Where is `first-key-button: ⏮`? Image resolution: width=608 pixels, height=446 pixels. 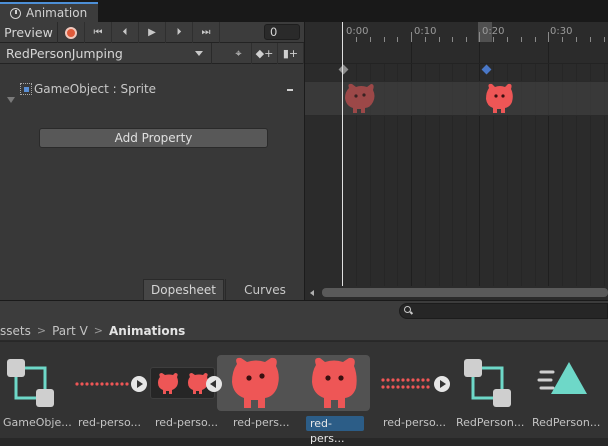 first-key-button: ⏮ is located at coordinates (98, 32).